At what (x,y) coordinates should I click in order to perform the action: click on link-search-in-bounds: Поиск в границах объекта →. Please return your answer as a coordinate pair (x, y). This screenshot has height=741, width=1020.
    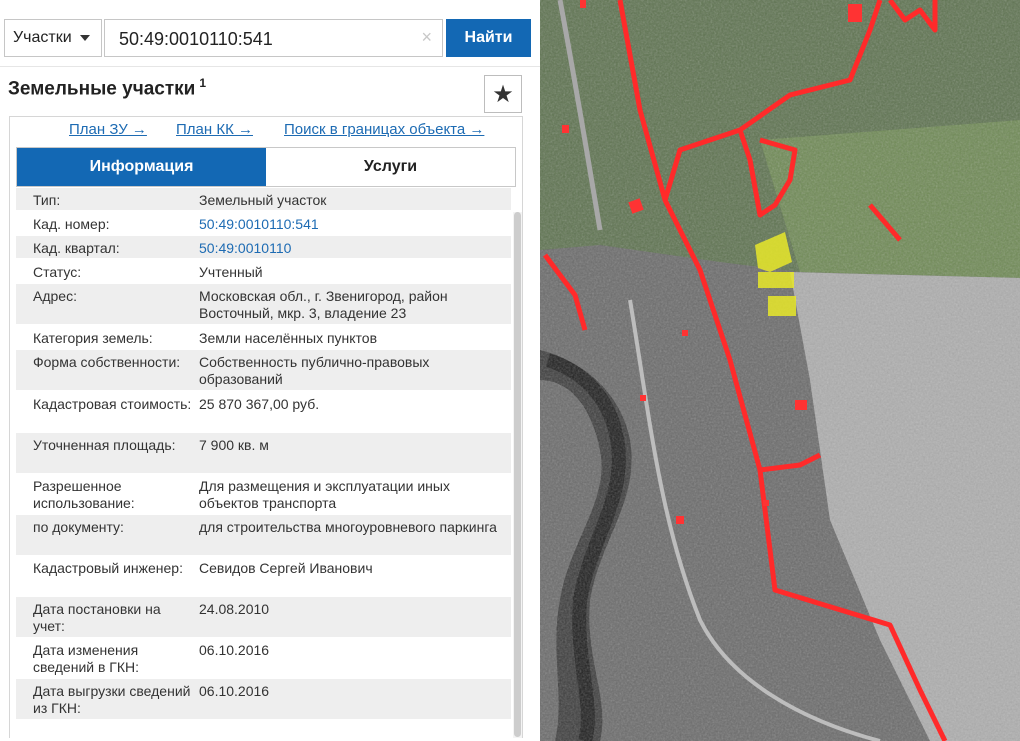
    Looking at the image, I should click on (384, 129).